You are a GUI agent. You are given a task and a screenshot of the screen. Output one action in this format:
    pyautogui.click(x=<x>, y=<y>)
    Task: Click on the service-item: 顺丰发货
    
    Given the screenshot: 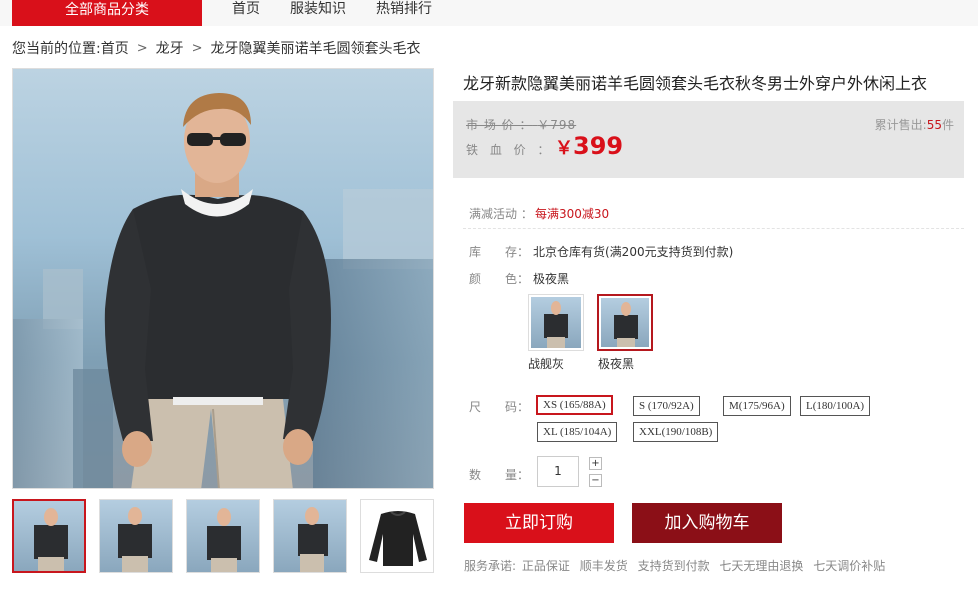 What is the action you would take?
    pyautogui.click(x=603, y=566)
    